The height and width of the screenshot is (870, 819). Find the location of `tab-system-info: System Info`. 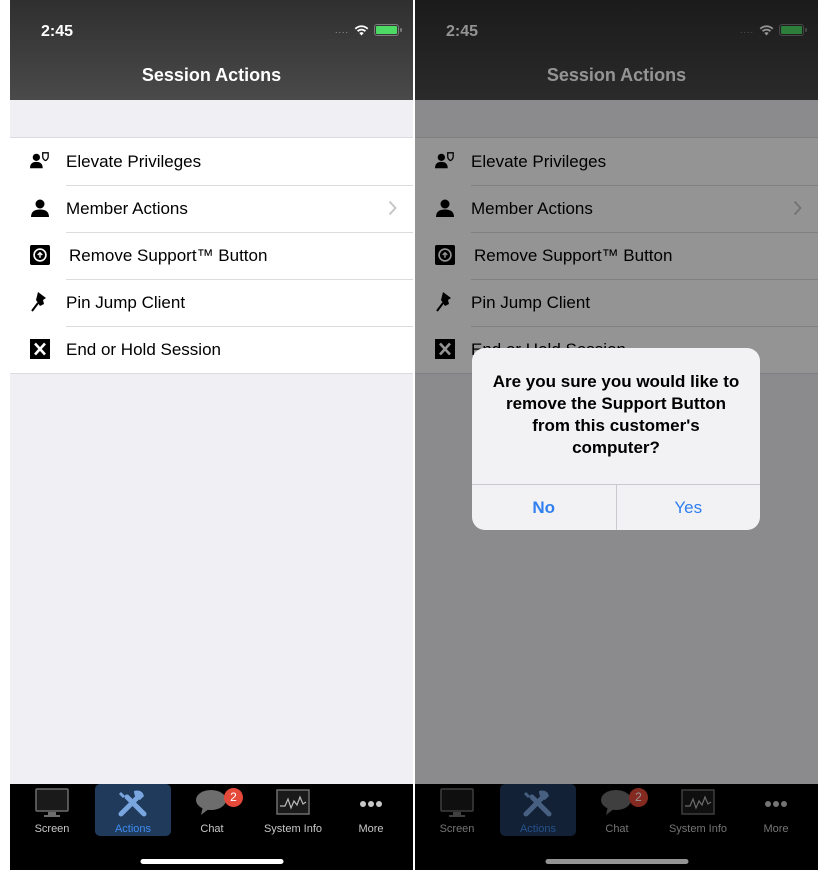

tab-system-info: System Info is located at coordinates (293, 810).